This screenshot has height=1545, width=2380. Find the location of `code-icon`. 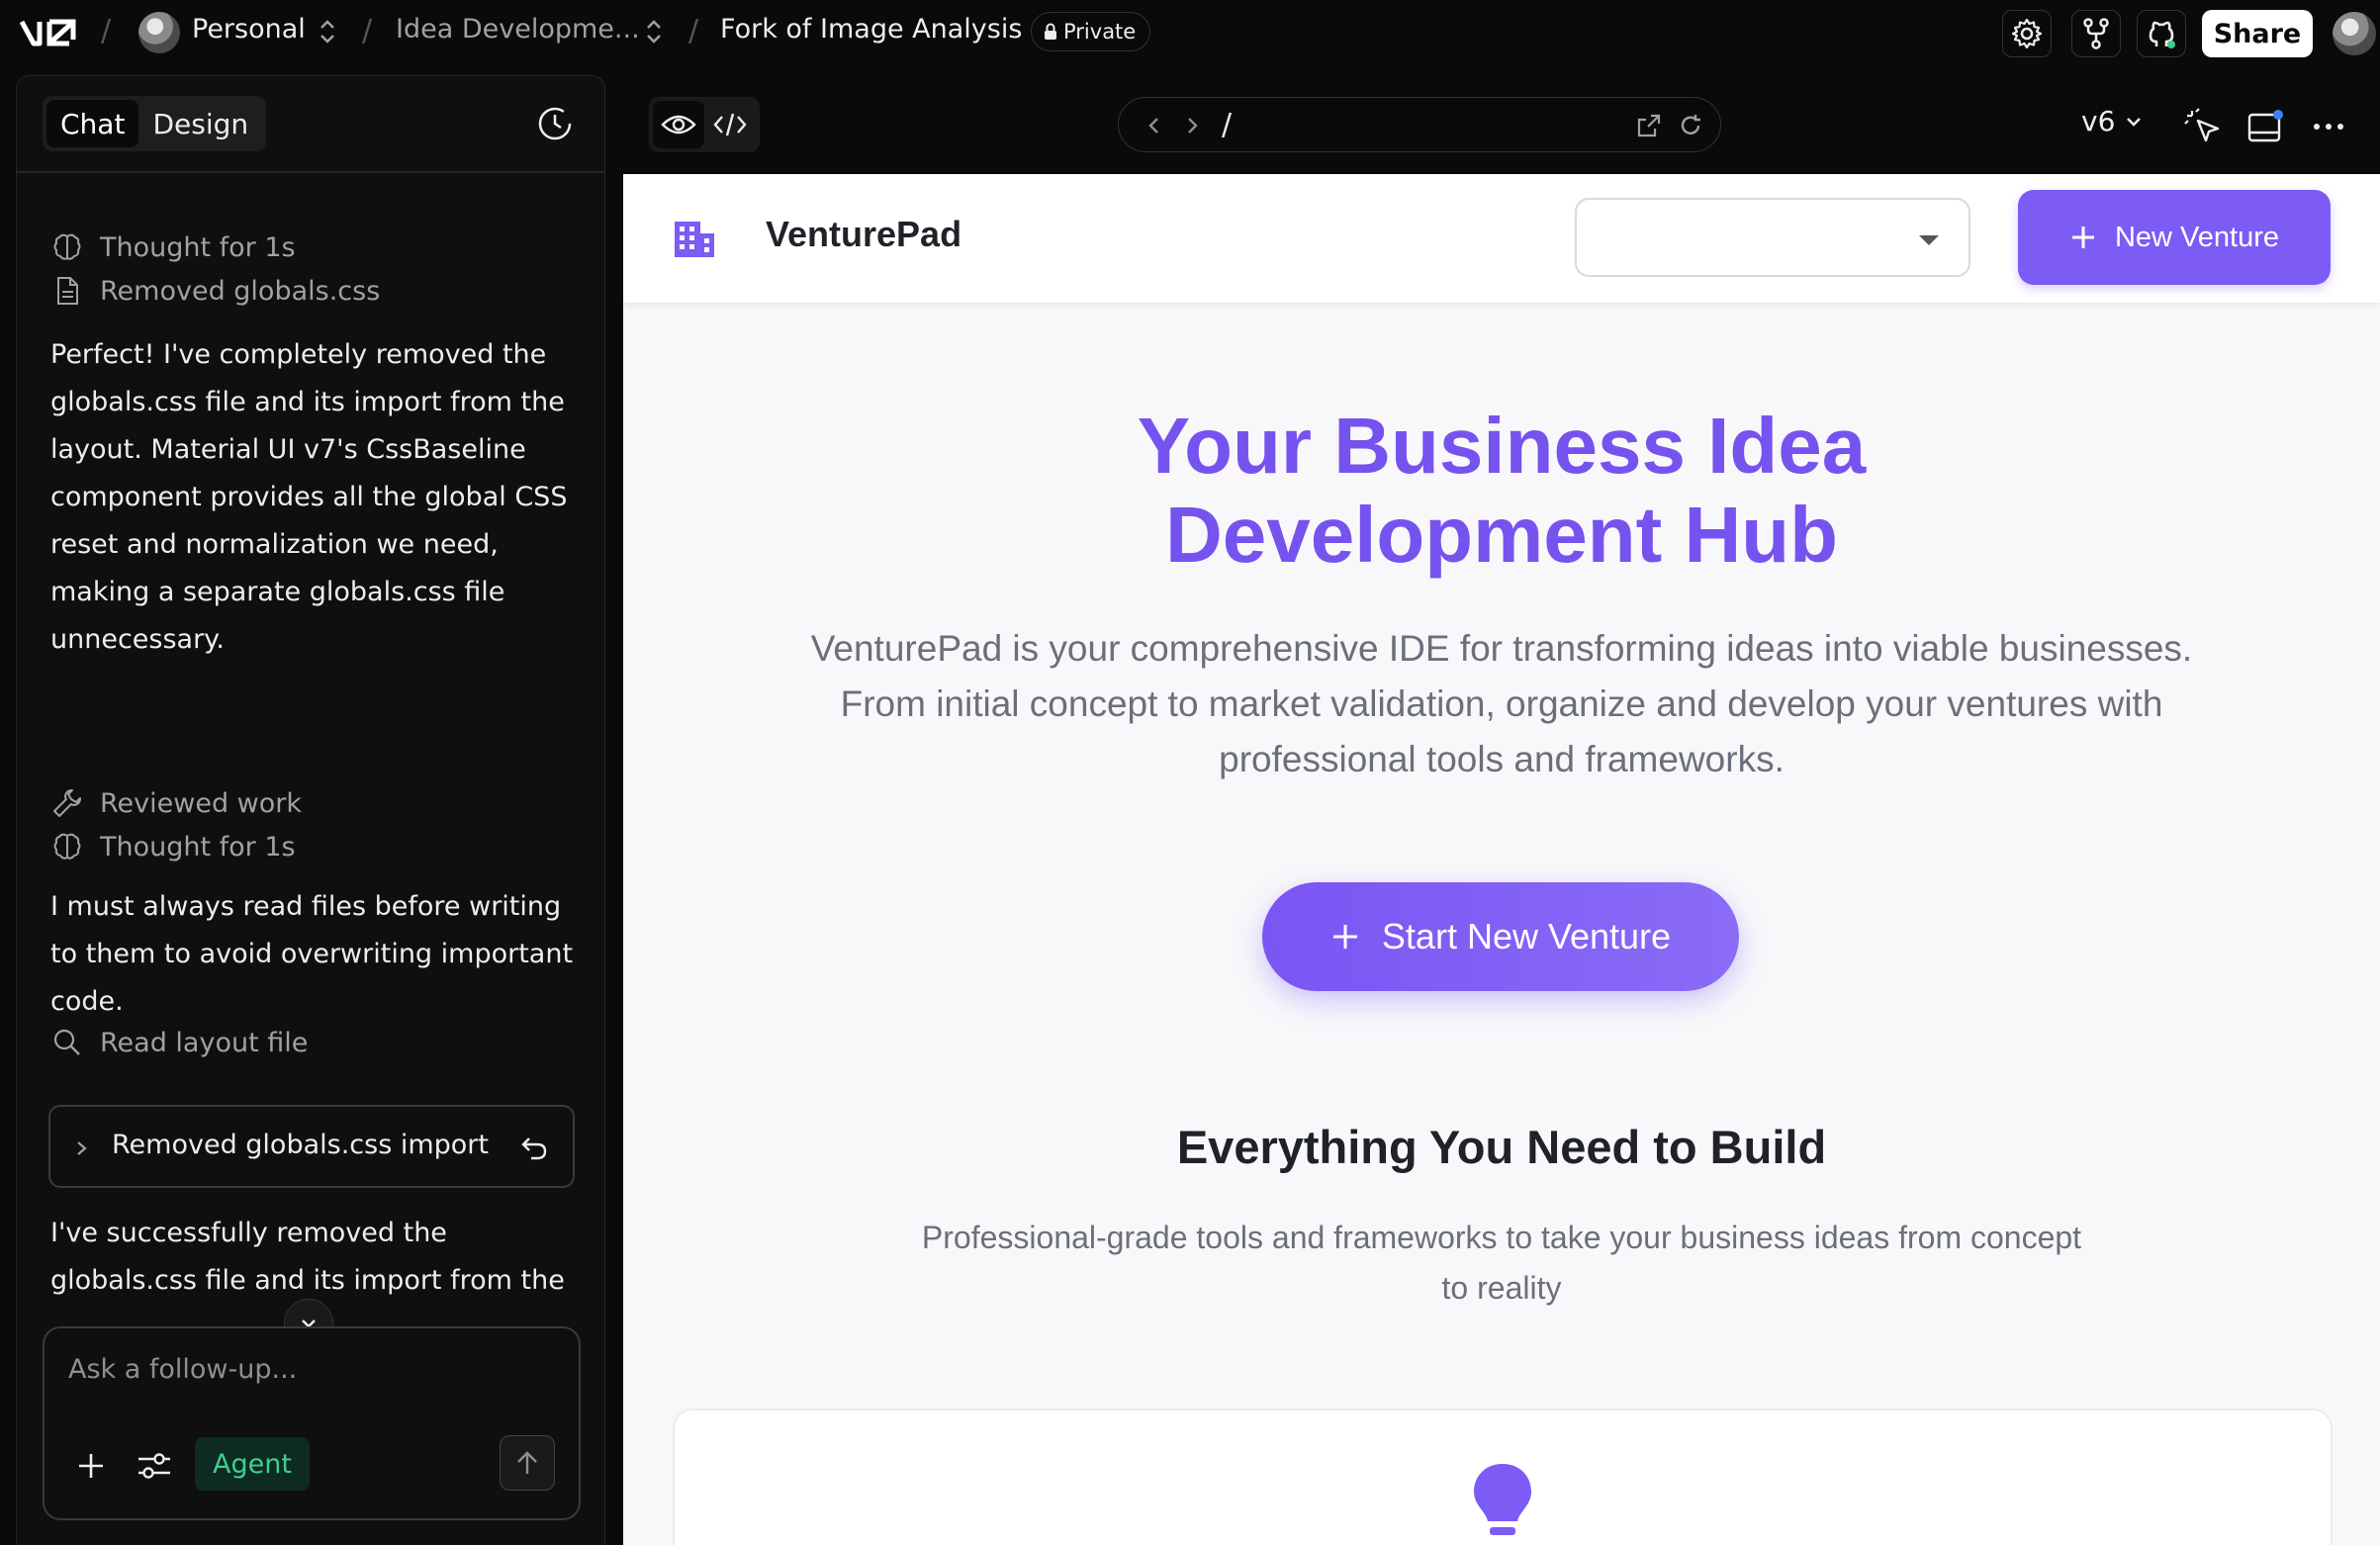

code-icon is located at coordinates (730, 124).